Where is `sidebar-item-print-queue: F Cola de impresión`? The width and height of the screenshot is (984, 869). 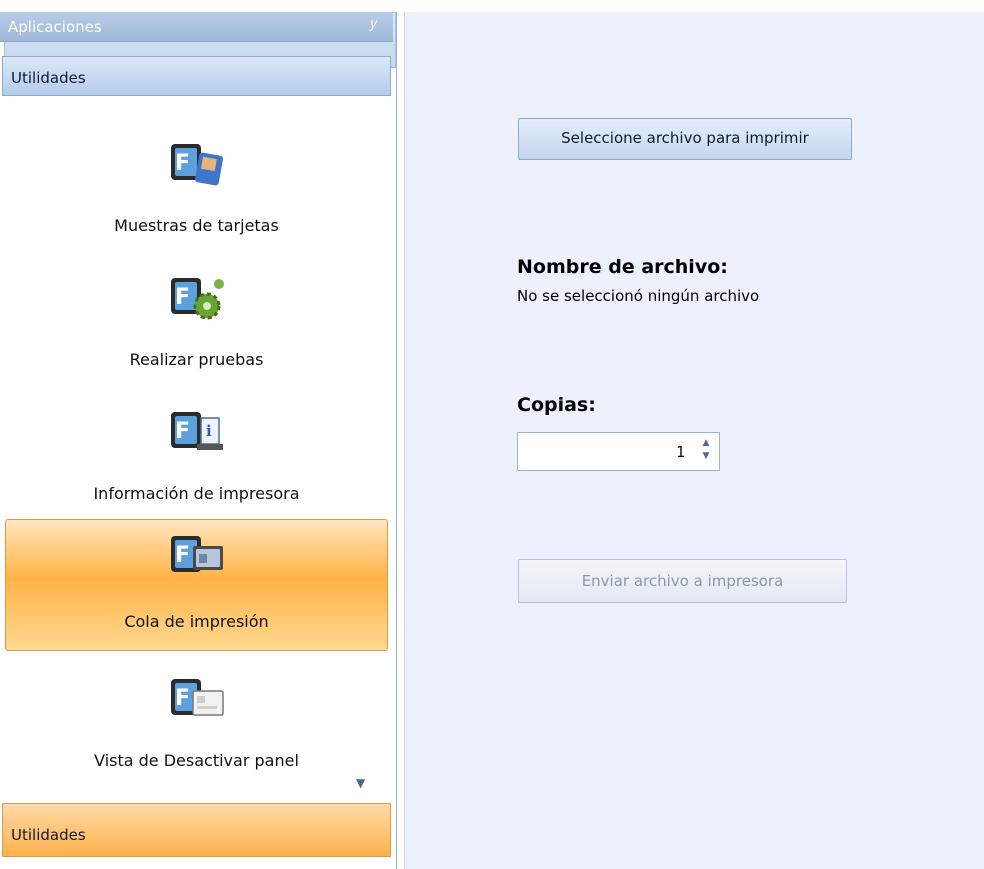
sidebar-item-print-queue: F Cola de impresión is located at coordinates (196, 585).